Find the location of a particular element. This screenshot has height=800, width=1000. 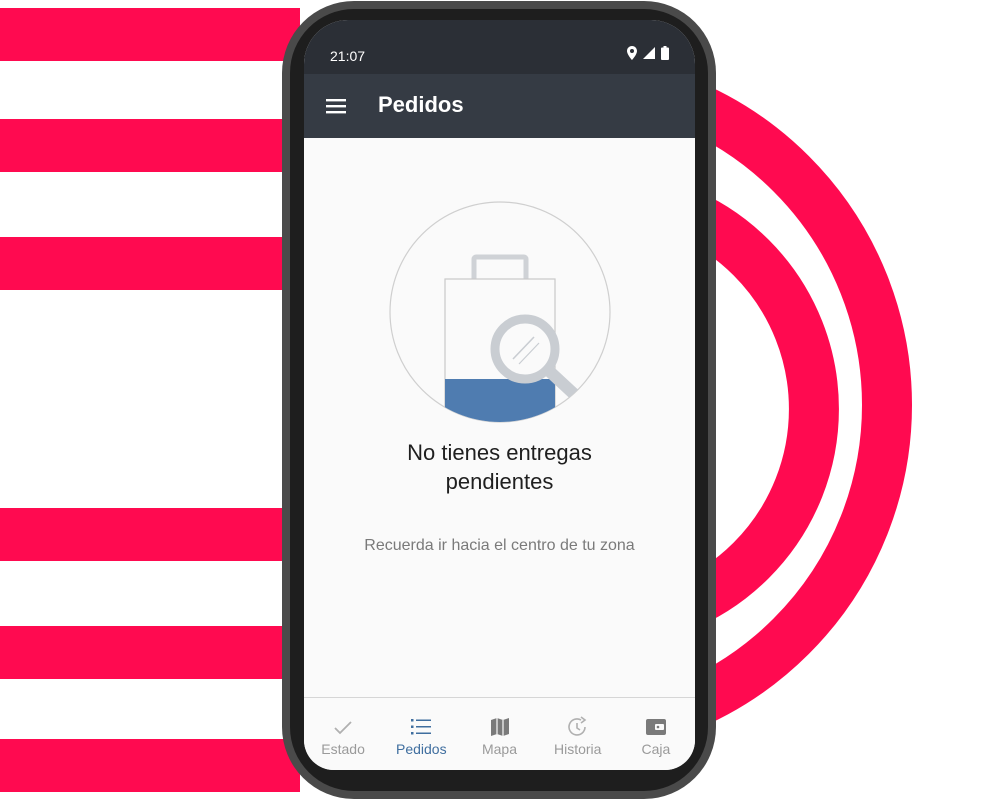

empty-state-title: No tienes entregas pendientes is located at coordinates (499, 467).